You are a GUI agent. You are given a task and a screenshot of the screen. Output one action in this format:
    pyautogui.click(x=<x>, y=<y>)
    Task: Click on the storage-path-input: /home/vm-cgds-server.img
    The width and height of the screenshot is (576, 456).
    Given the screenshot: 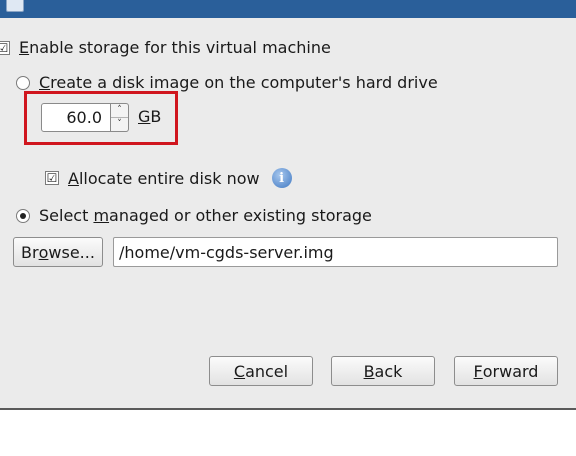 What is the action you would take?
    pyautogui.click(x=335, y=252)
    